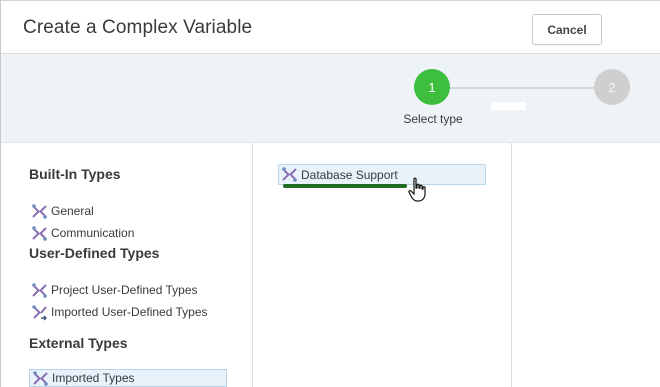 The width and height of the screenshot is (660, 387). Describe the element at coordinates (78, 343) in the screenshot. I see `section-title-external: External Types` at that location.